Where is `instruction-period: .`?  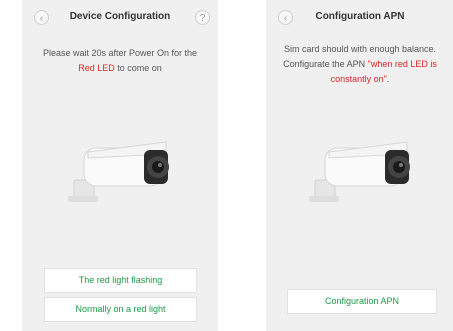
instruction-period: . is located at coordinates (388, 79).